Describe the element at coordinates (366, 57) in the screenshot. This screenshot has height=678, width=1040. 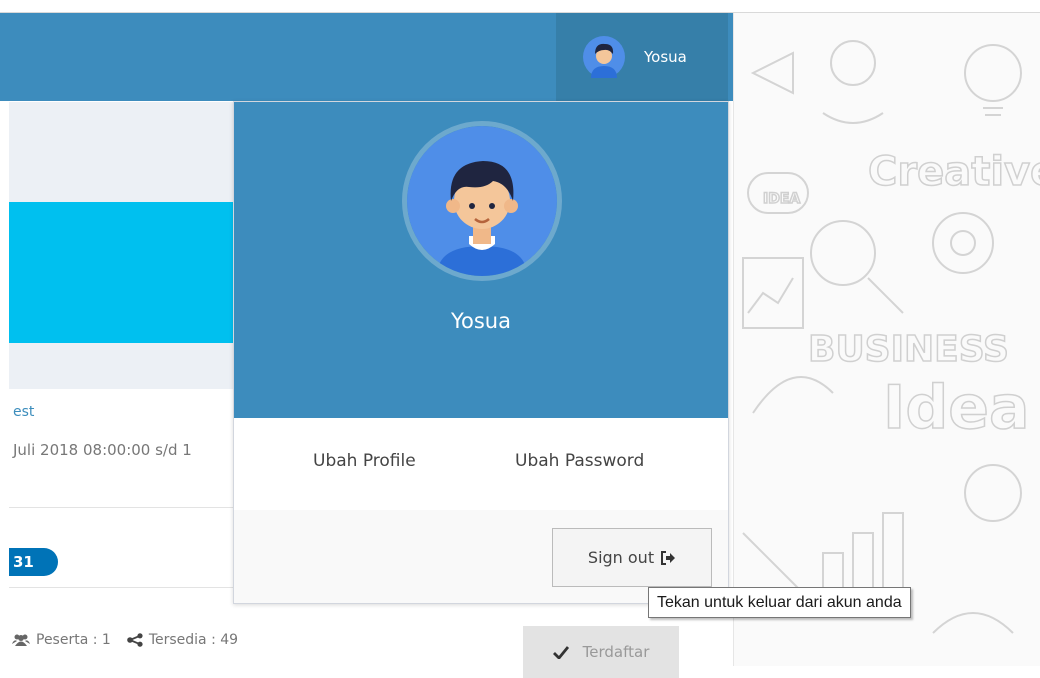
I see `top-navbar: Yosua` at that location.